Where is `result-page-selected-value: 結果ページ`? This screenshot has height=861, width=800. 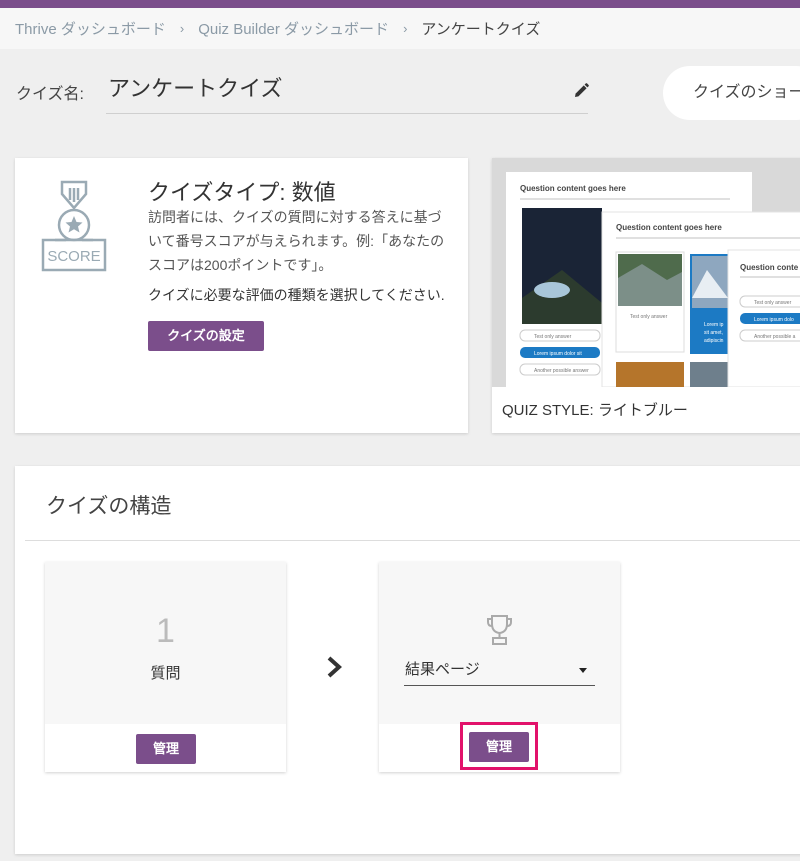
result-page-selected-value: 結果ページ is located at coordinates (442, 669).